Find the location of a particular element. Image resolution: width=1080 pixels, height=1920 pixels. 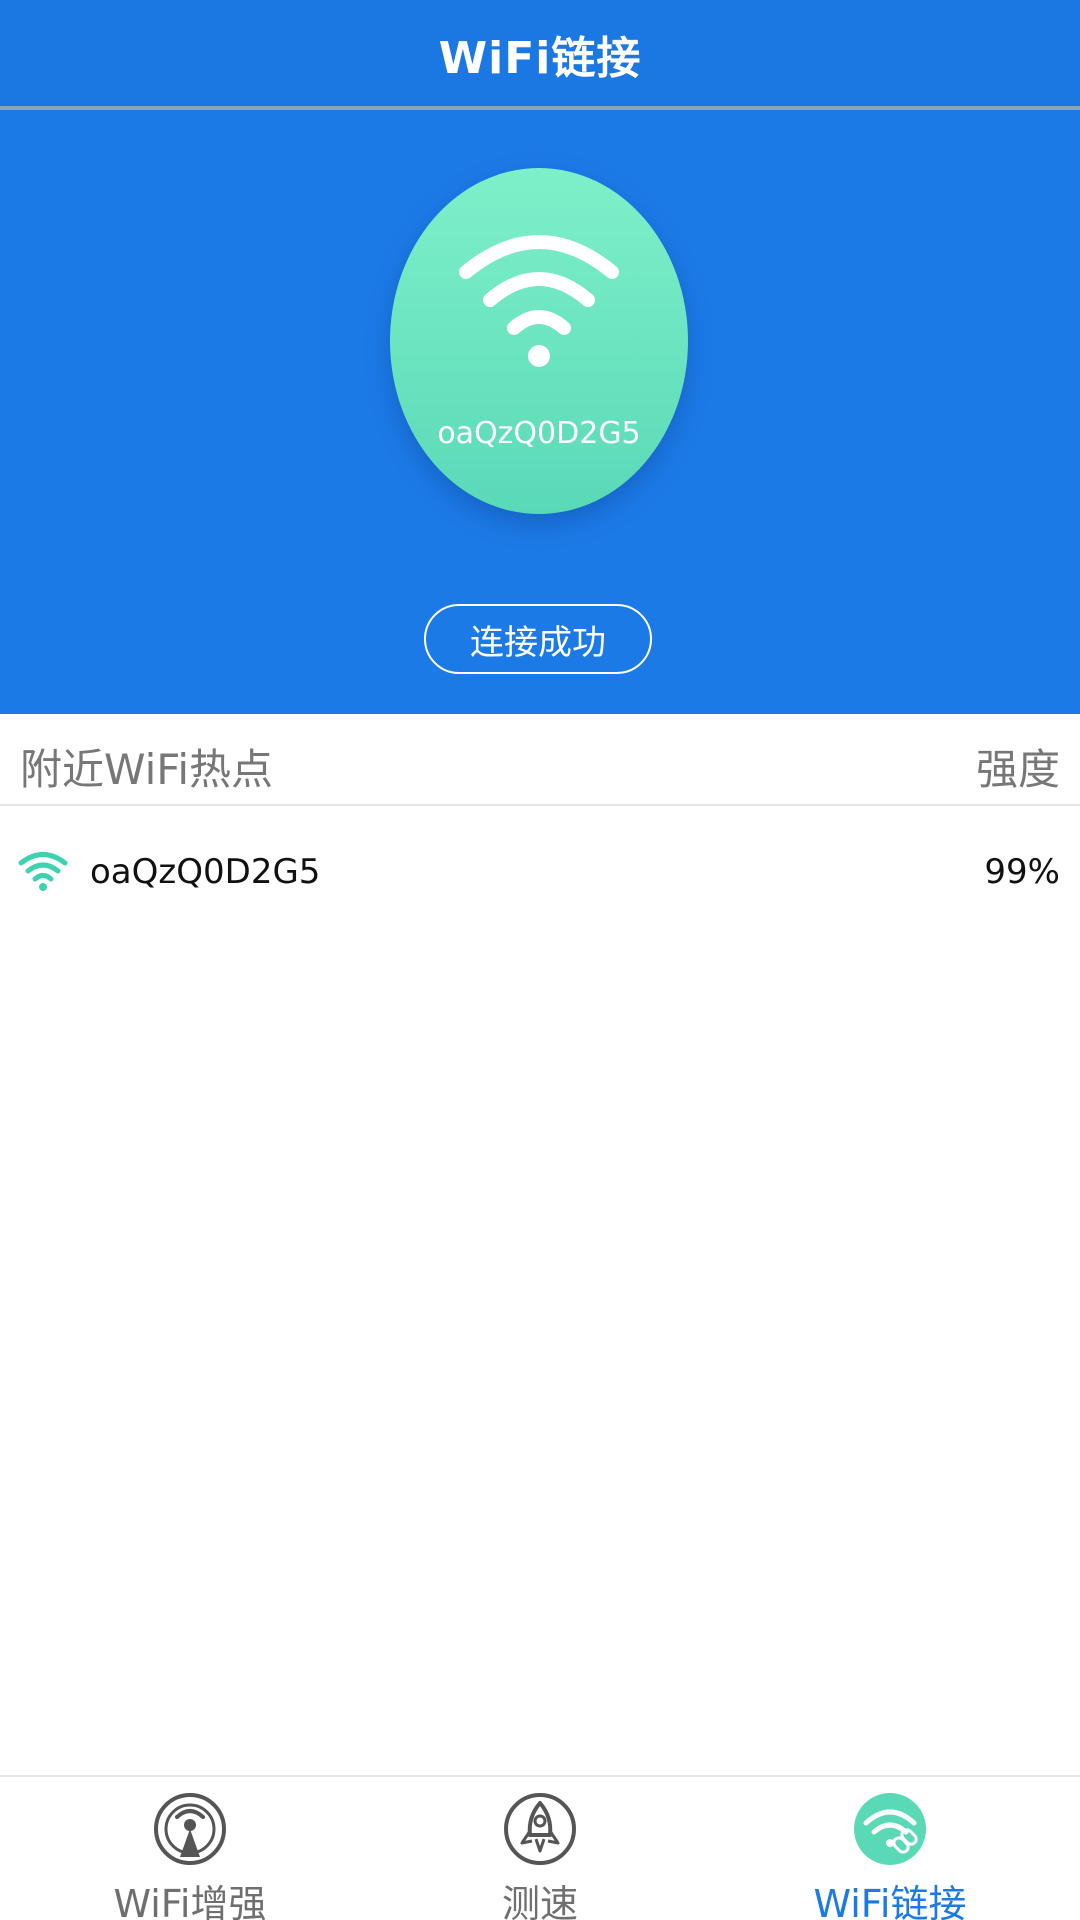

bottom-nav: WiFi增强 测速 WiFi链接 is located at coordinates (540, 1847).